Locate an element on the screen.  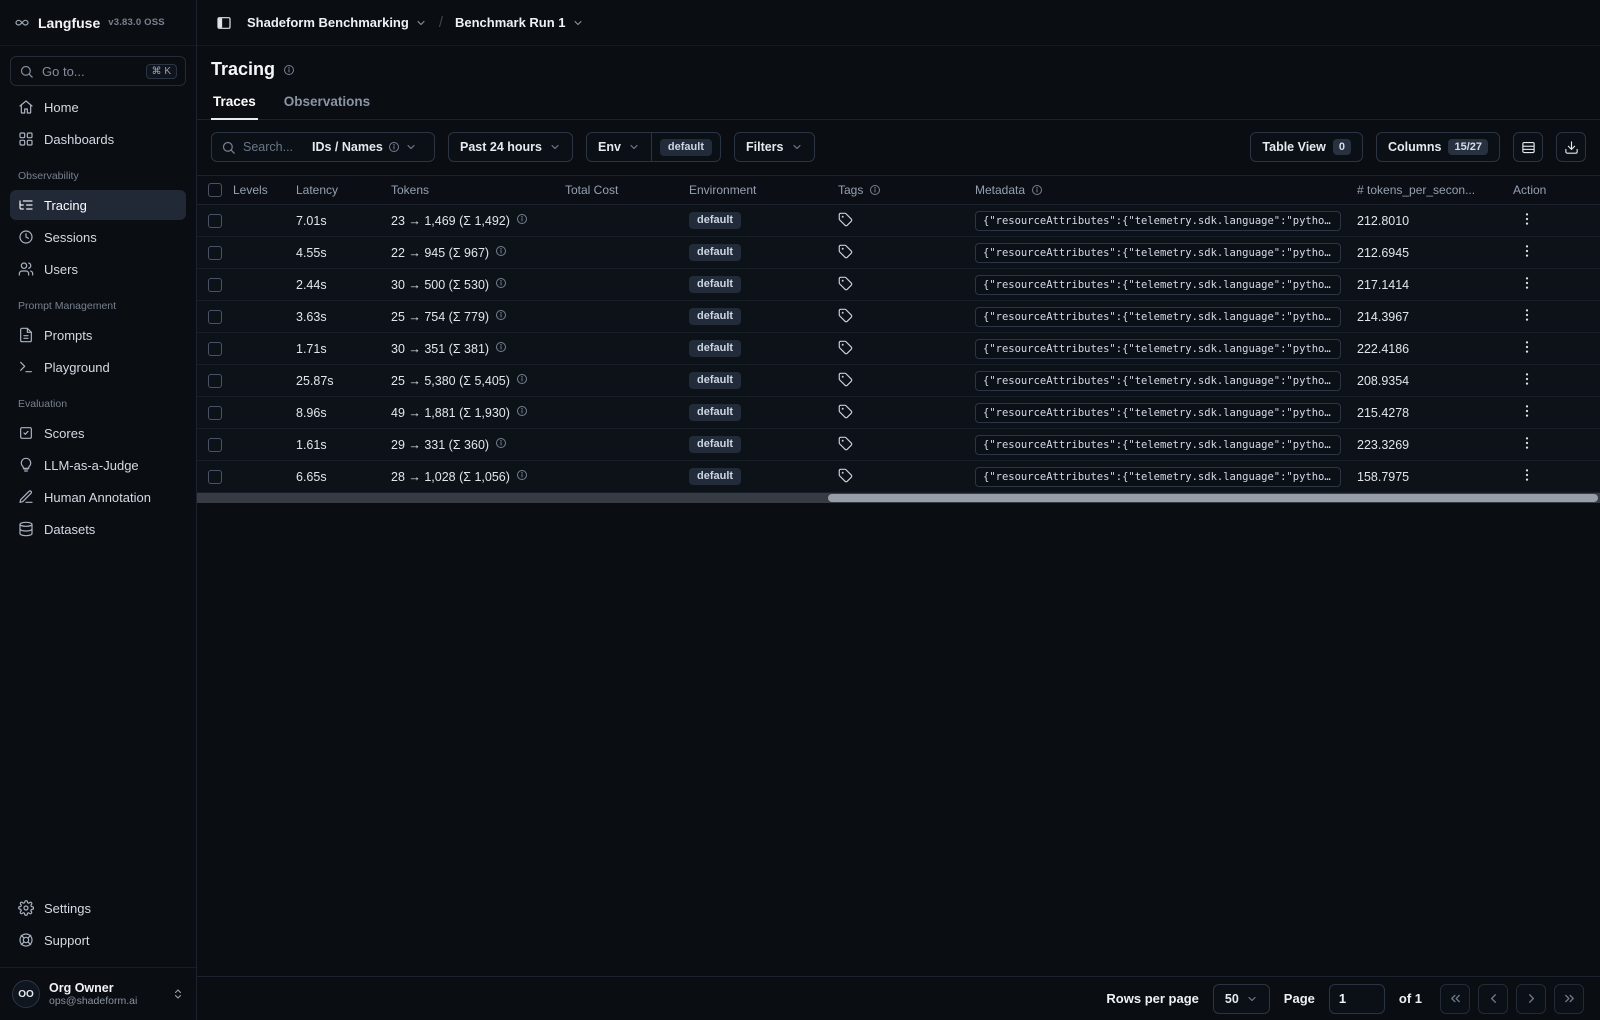
rows-per-page-select: 50 is located at coordinates (1241, 998).